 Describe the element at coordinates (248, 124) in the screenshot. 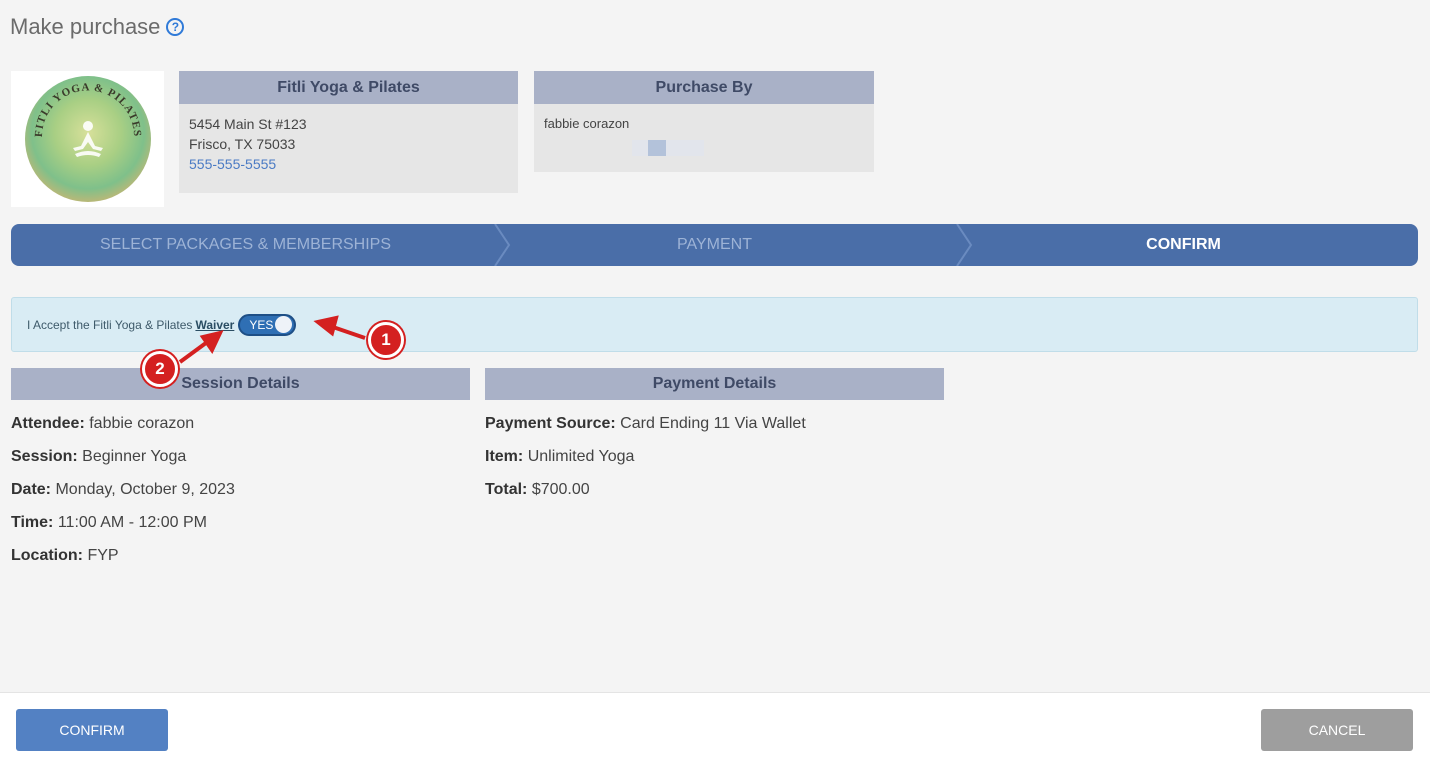

I see `address-line1: 5454 Main St #123` at that location.